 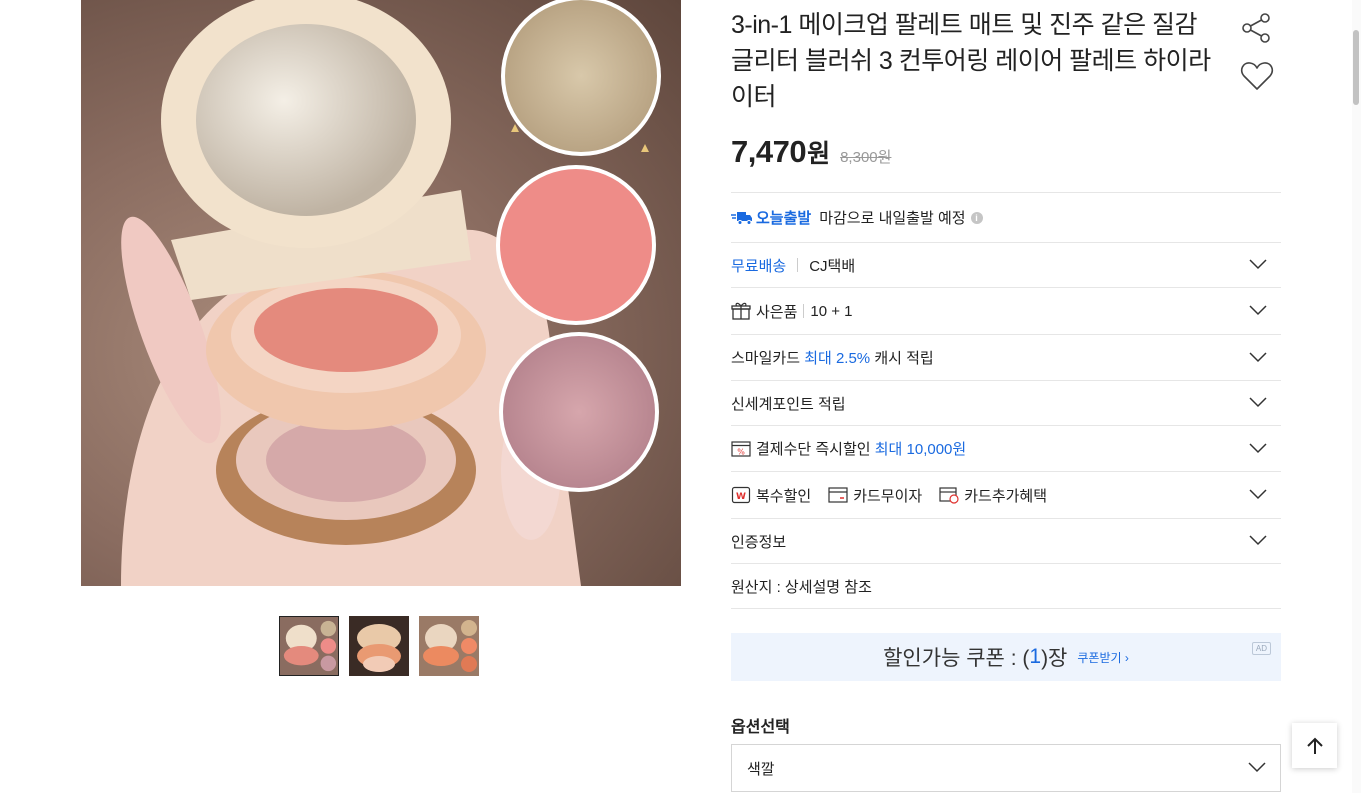 I want to click on today-delivery-badge: 오늘출발, so click(x=771, y=217).